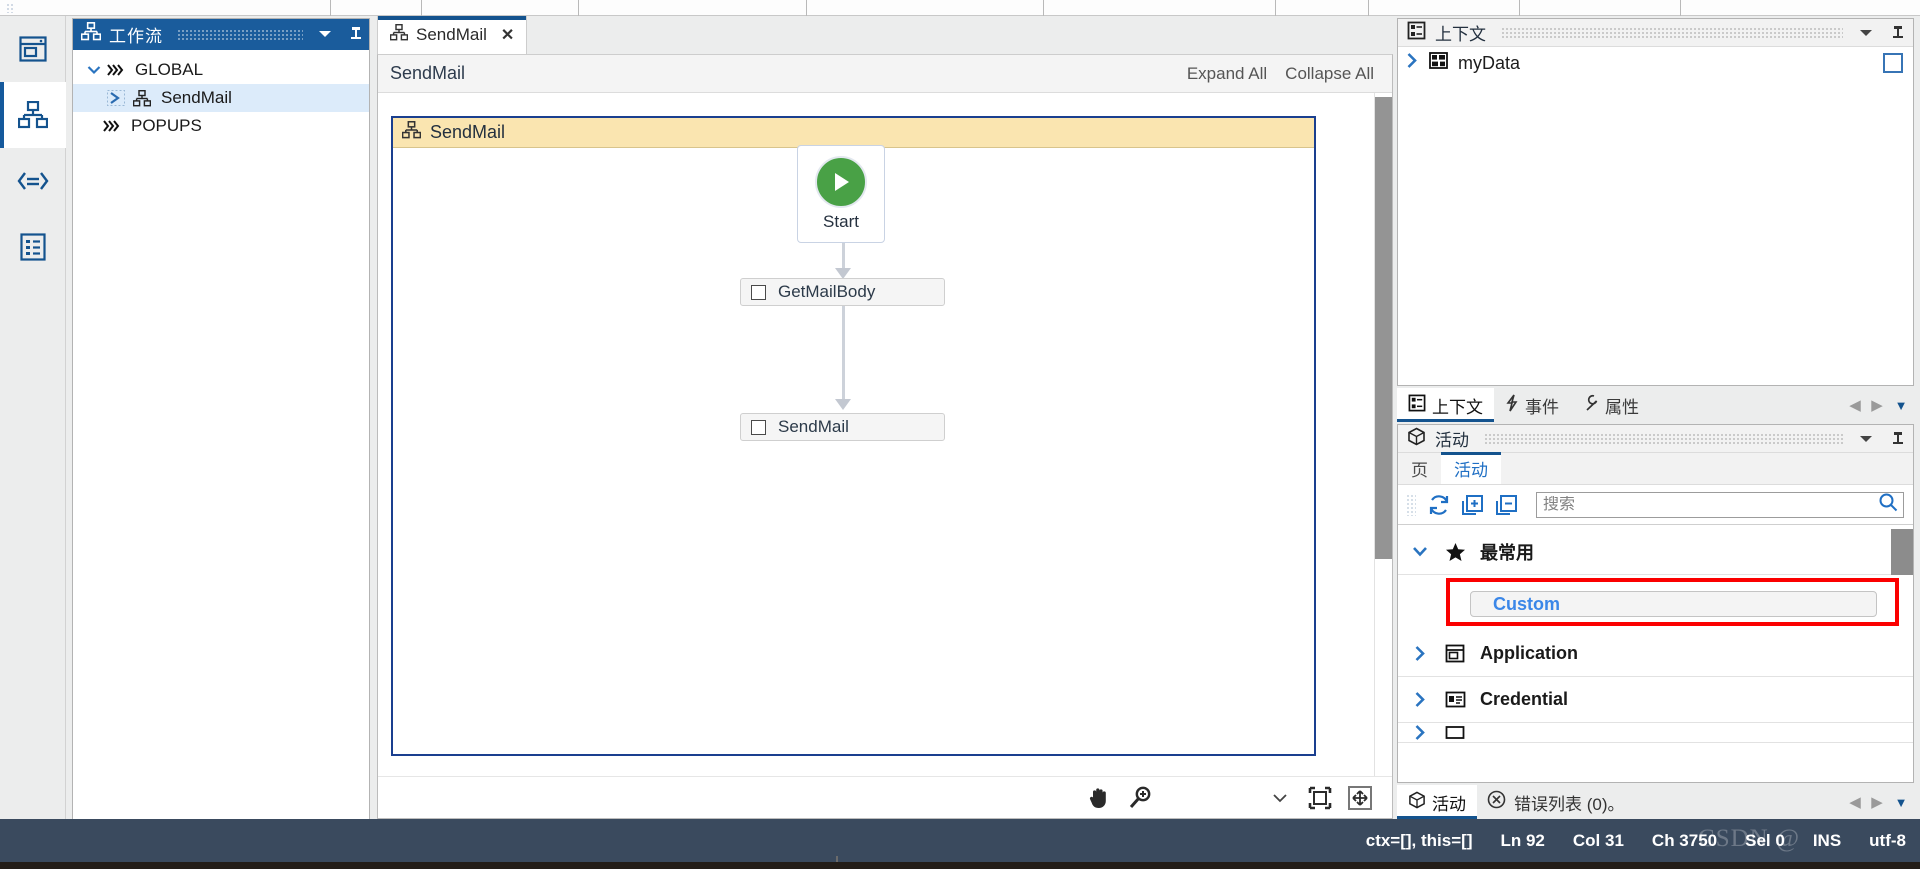 Image resolution: width=1920 pixels, height=869 pixels. What do you see at coordinates (1437, 802) in the screenshot?
I see `tab-activity-bottom: 活动` at bounding box center [1437, 802].